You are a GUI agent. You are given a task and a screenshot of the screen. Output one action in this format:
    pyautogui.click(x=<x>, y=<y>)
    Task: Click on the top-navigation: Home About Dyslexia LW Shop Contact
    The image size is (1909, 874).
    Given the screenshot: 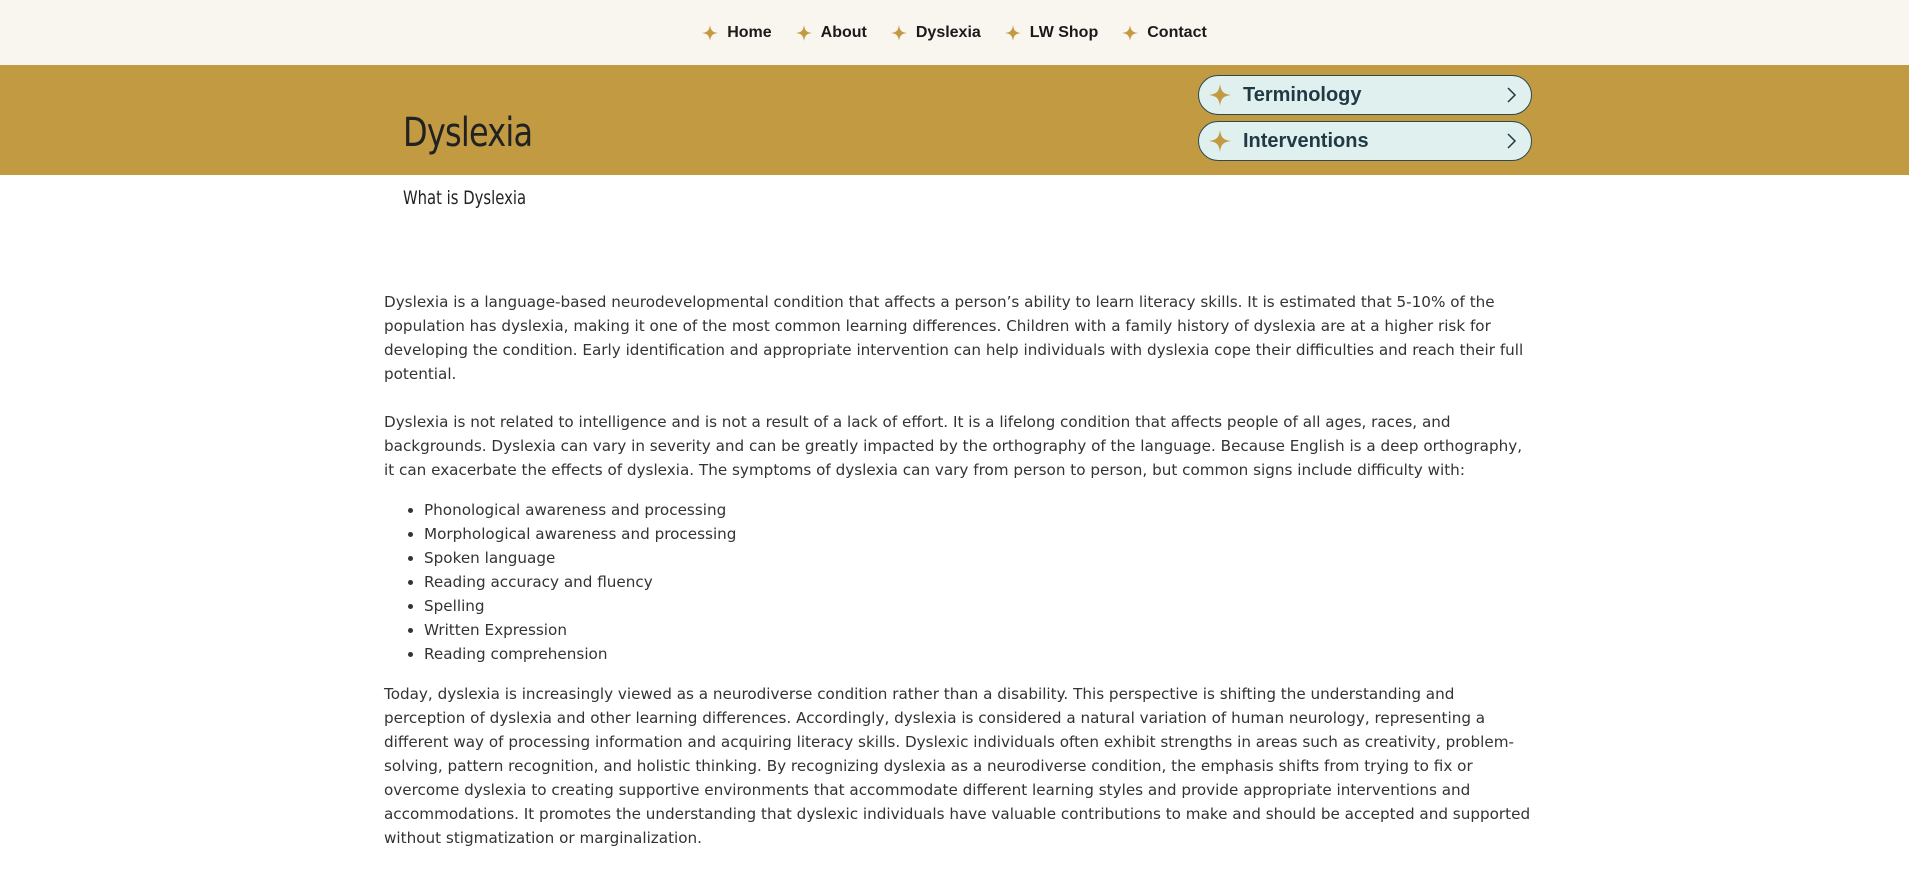 What is the action you would take?
    pyautogui.click(x=954, y=32)
    